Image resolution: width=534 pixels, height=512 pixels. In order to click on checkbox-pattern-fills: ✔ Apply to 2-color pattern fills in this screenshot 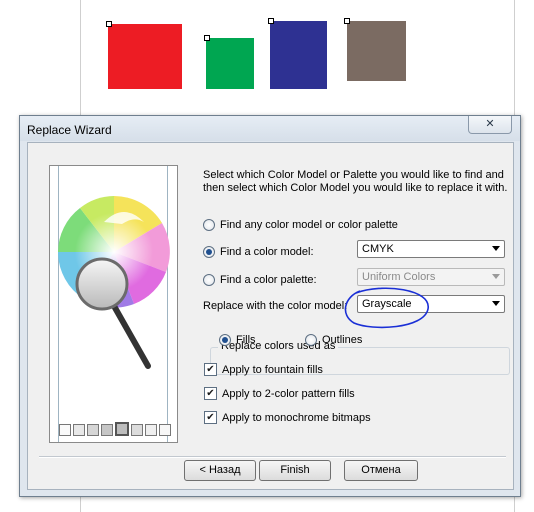, I will do `click(279, 393)`.